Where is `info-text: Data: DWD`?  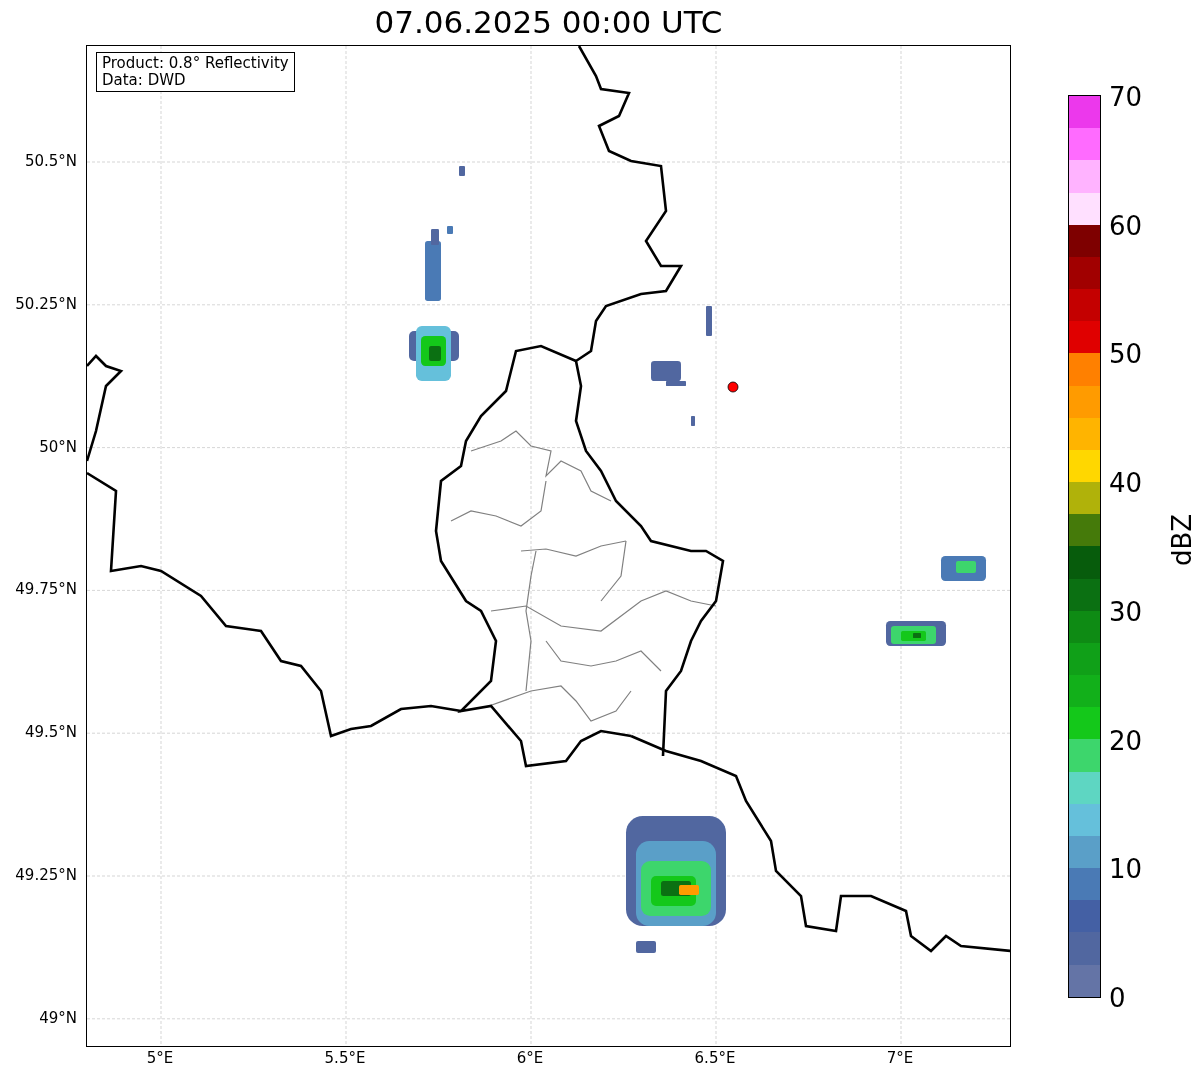
info-text: Data: DWD is located at coordinates (144, 80).